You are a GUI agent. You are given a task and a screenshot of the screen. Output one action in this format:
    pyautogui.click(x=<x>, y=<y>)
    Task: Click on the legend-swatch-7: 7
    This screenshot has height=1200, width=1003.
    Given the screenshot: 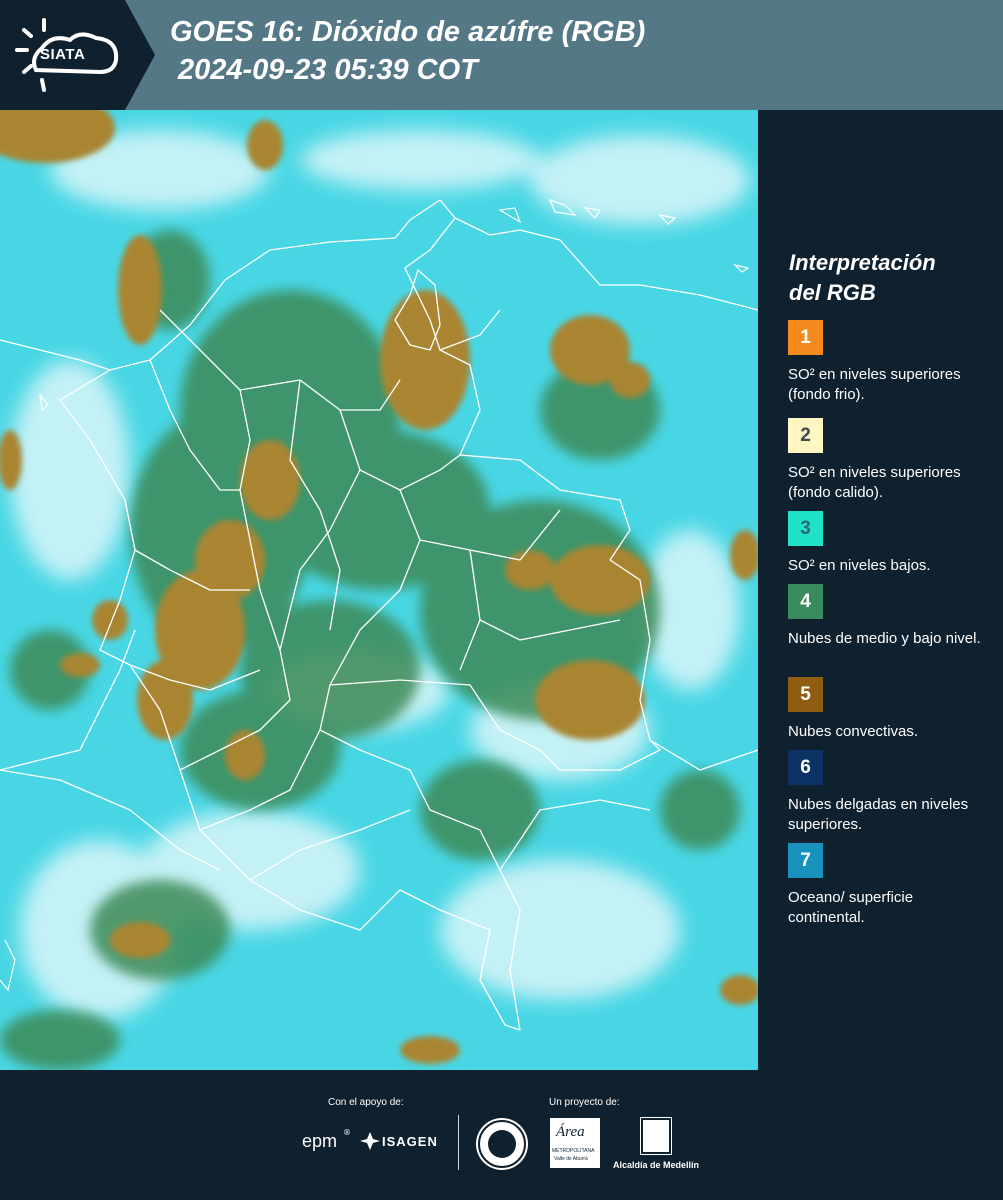 What is the action you would take?
    pyautogui.click(x=805, y=860)
    